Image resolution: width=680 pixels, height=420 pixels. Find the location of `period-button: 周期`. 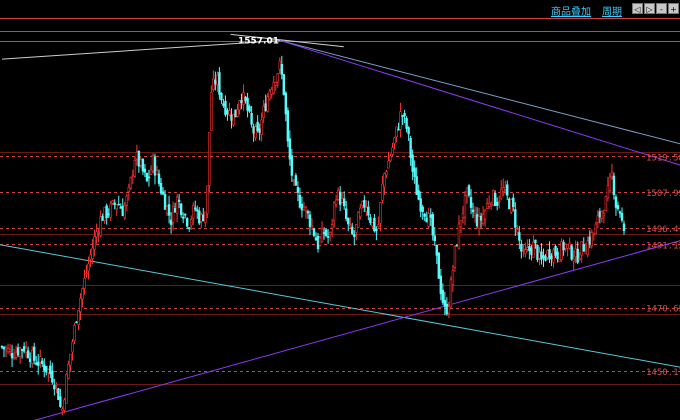

period-button: 周期 is located at coordinates (612, 10).